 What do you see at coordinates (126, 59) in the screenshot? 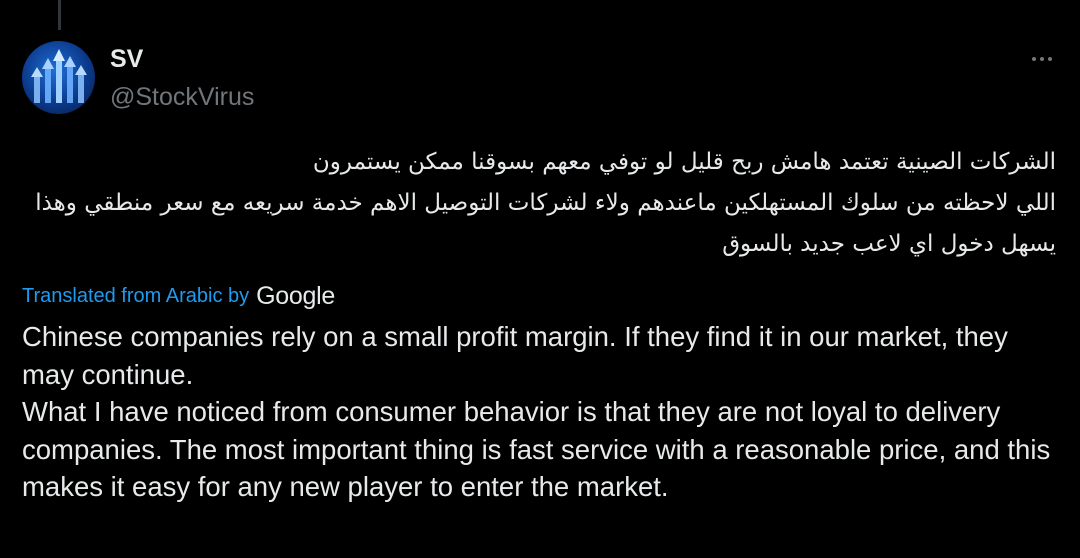
I see `author-display-name: SV` at bounding box center [126, 59].